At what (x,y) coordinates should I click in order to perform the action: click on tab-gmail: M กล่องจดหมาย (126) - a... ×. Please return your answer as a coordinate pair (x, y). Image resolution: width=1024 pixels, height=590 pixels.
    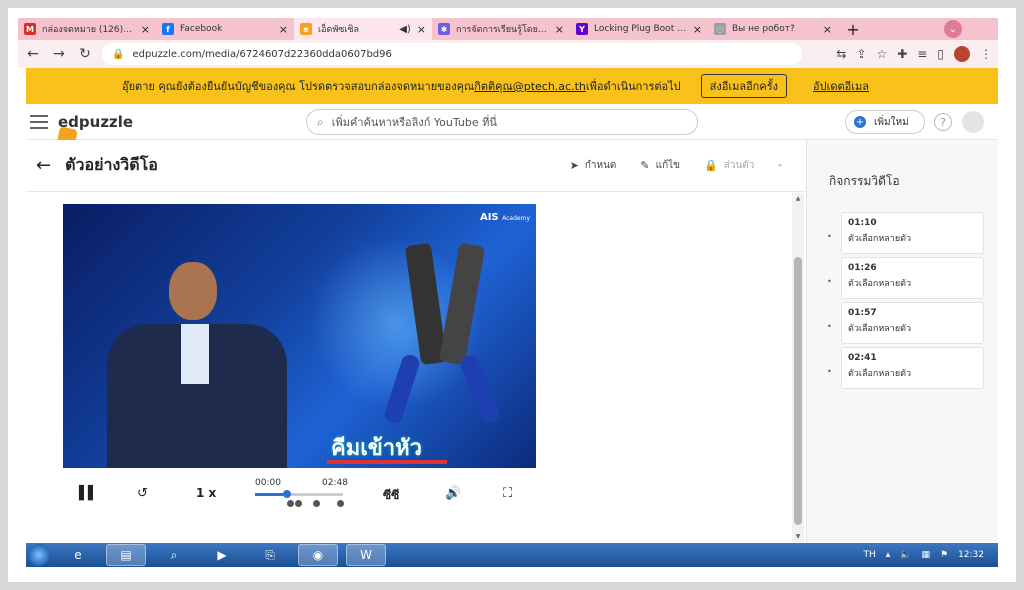
    Looking at the image, I should click on (87, 29).